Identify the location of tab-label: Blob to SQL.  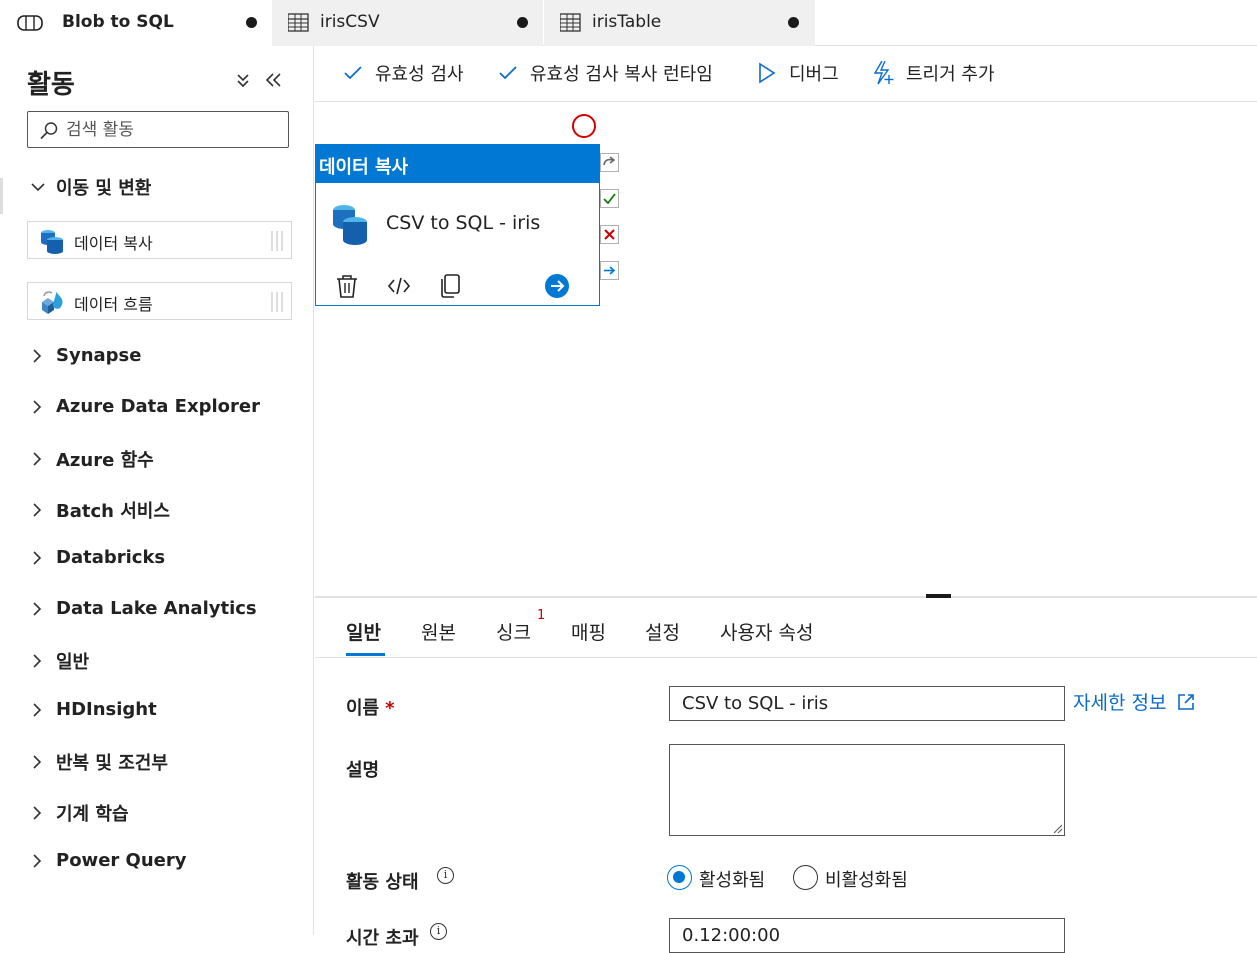
(118, 22).